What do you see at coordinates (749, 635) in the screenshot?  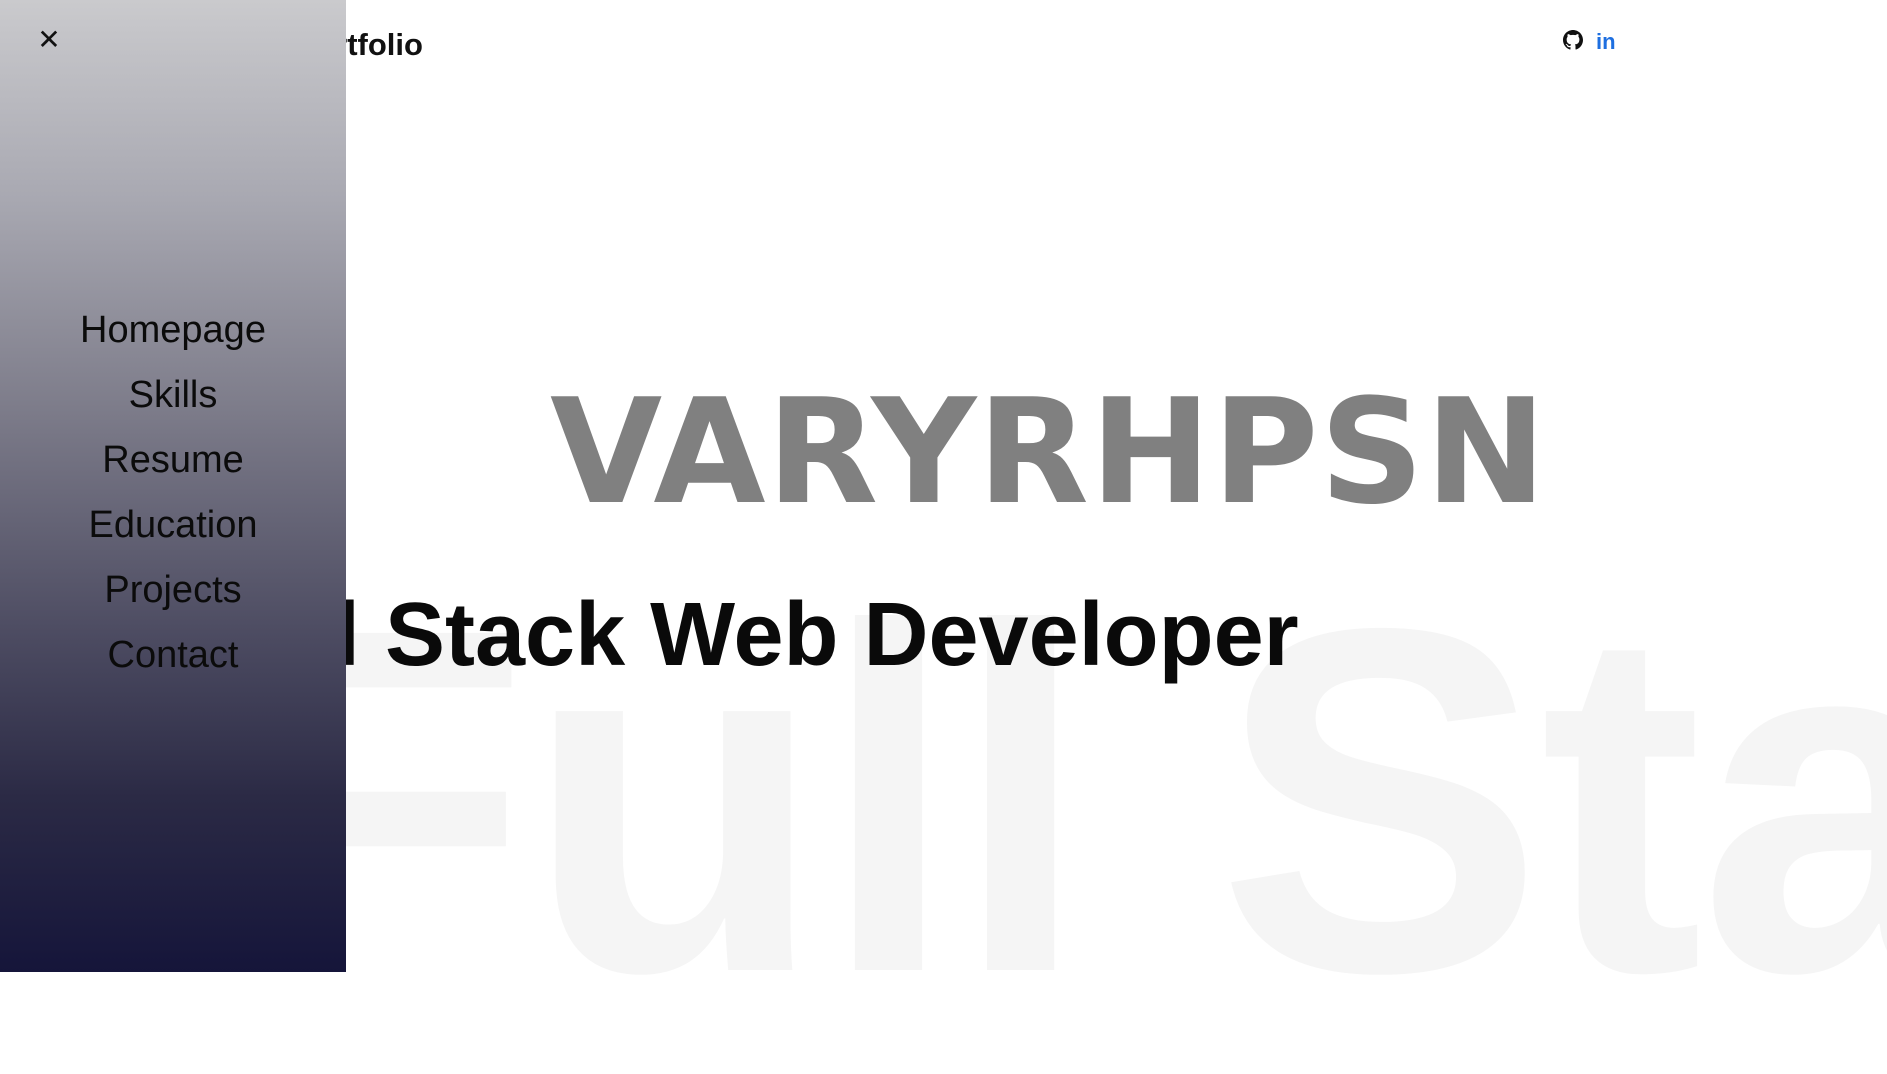 I see `role-heading: Full Stack Web Developer` at bounding box center [749, 635].